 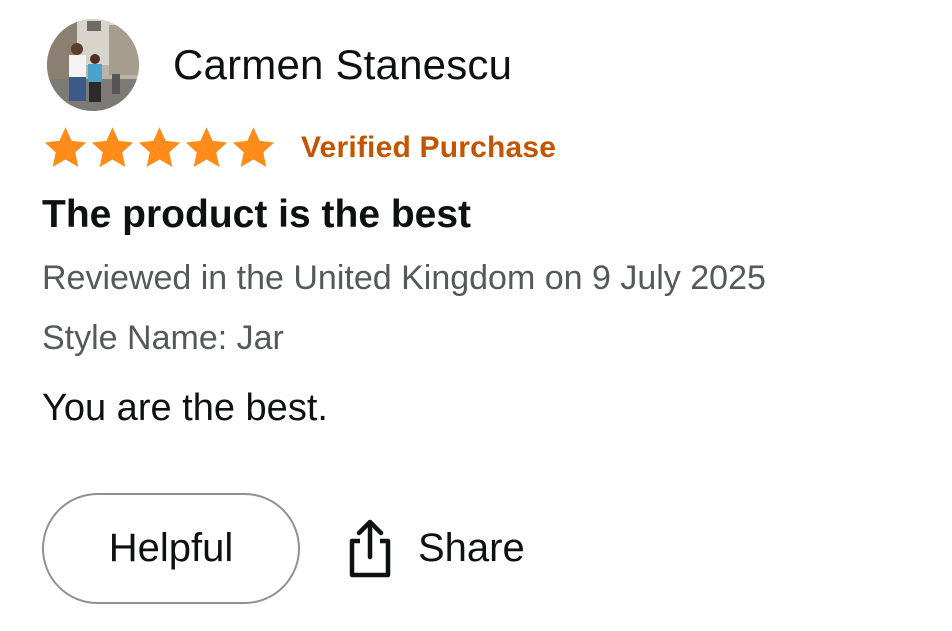 I want to click on review-body: You are the best., so click(x=185, y=408).